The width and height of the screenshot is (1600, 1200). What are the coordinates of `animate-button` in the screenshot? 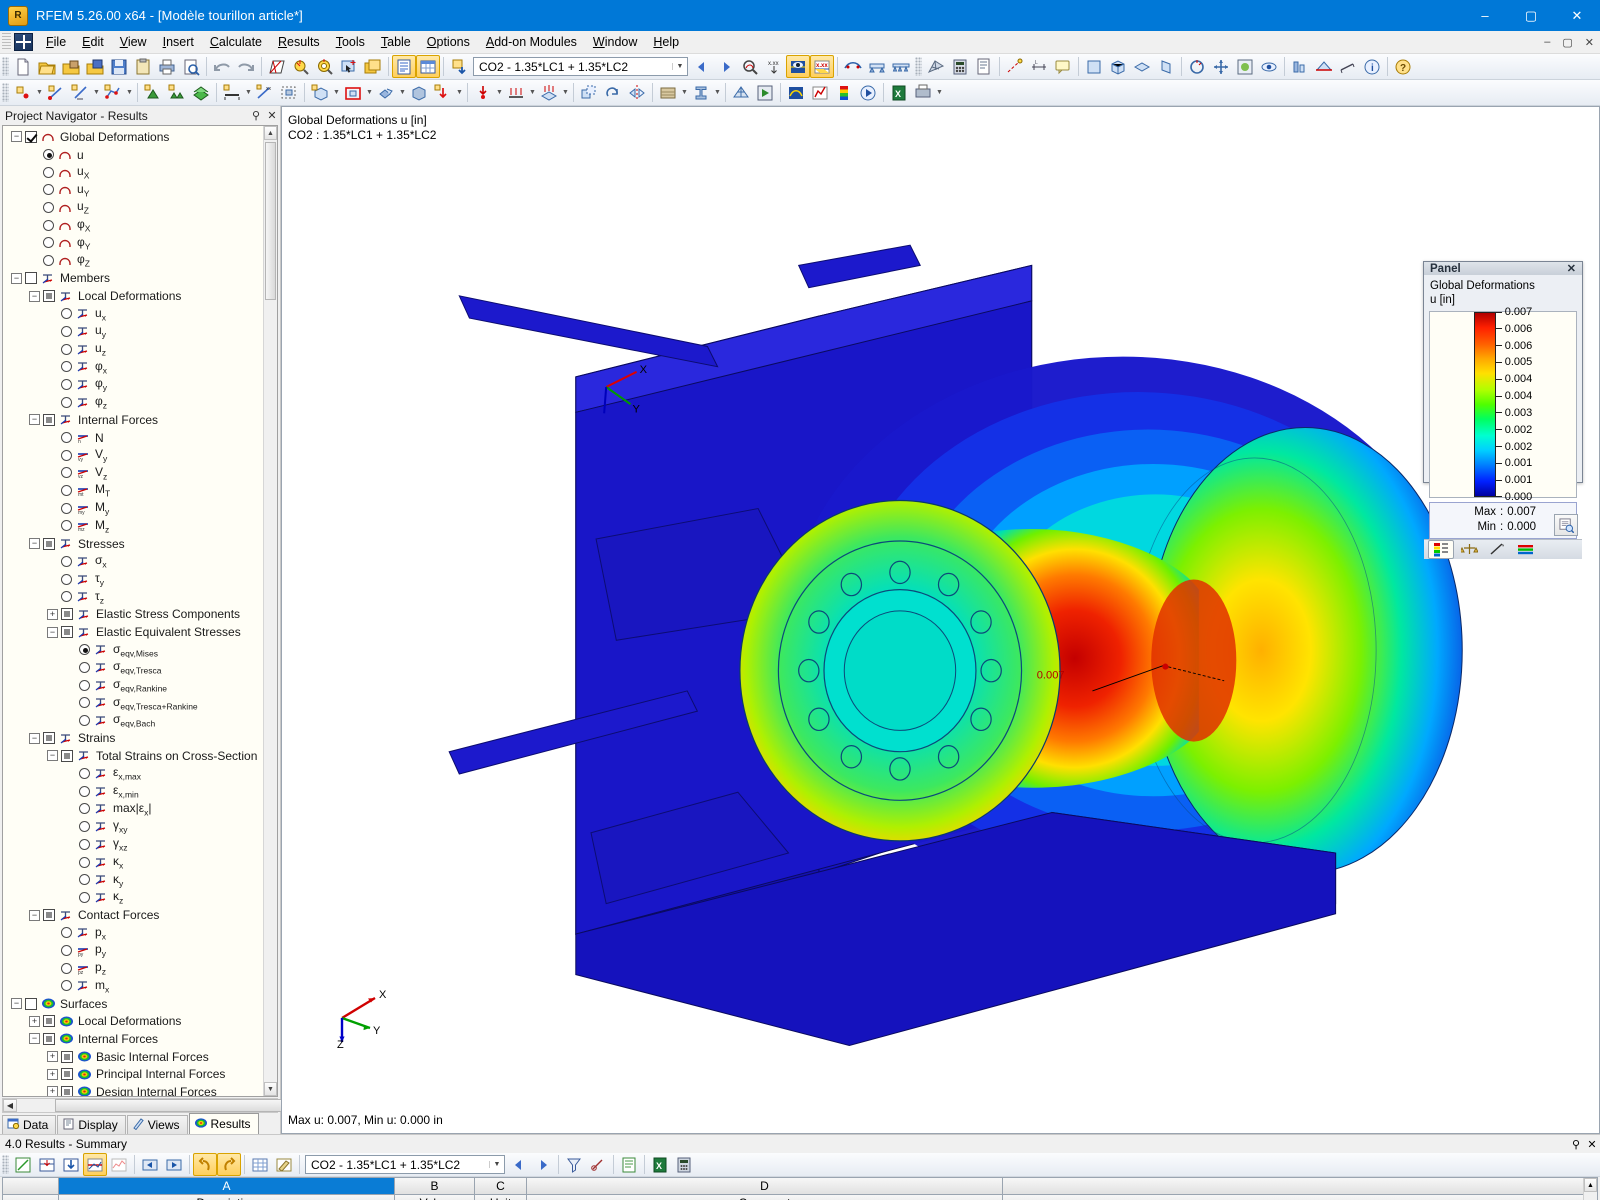 It's located at (868, 92).